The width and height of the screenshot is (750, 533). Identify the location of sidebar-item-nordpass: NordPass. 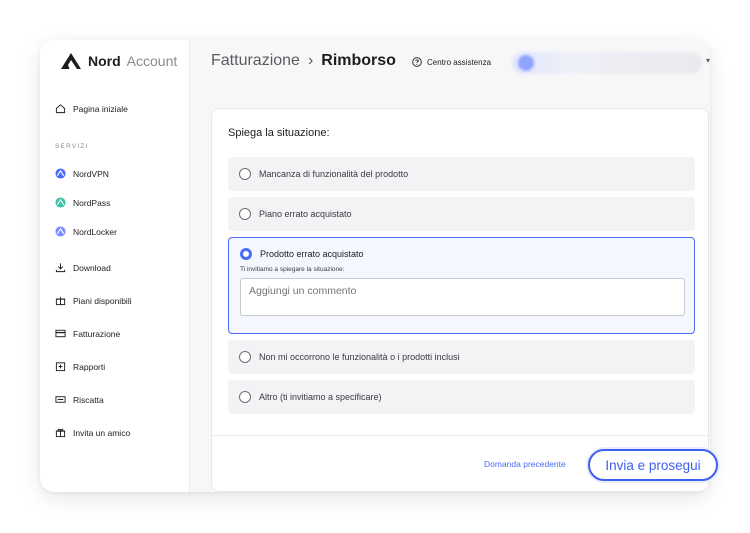
(82, 202).